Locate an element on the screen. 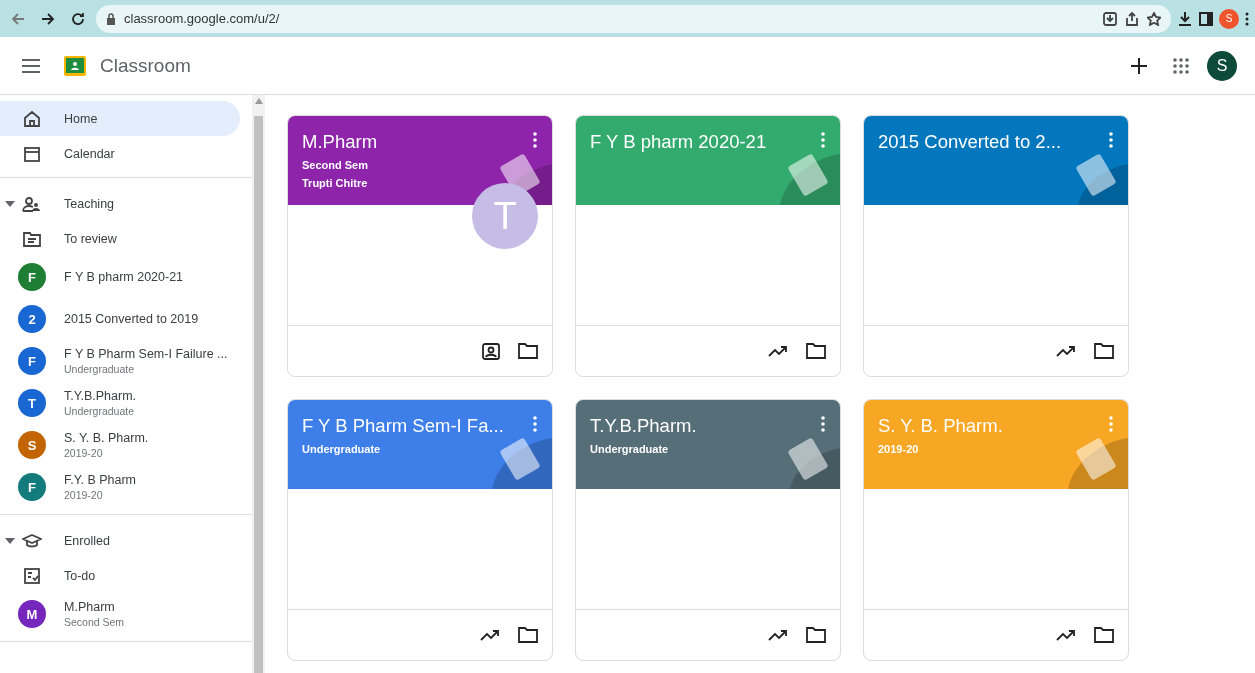 This screenshot has height=673, width=1255. teacher-name: Trupti Chitre is located at coordinates (335, 183).